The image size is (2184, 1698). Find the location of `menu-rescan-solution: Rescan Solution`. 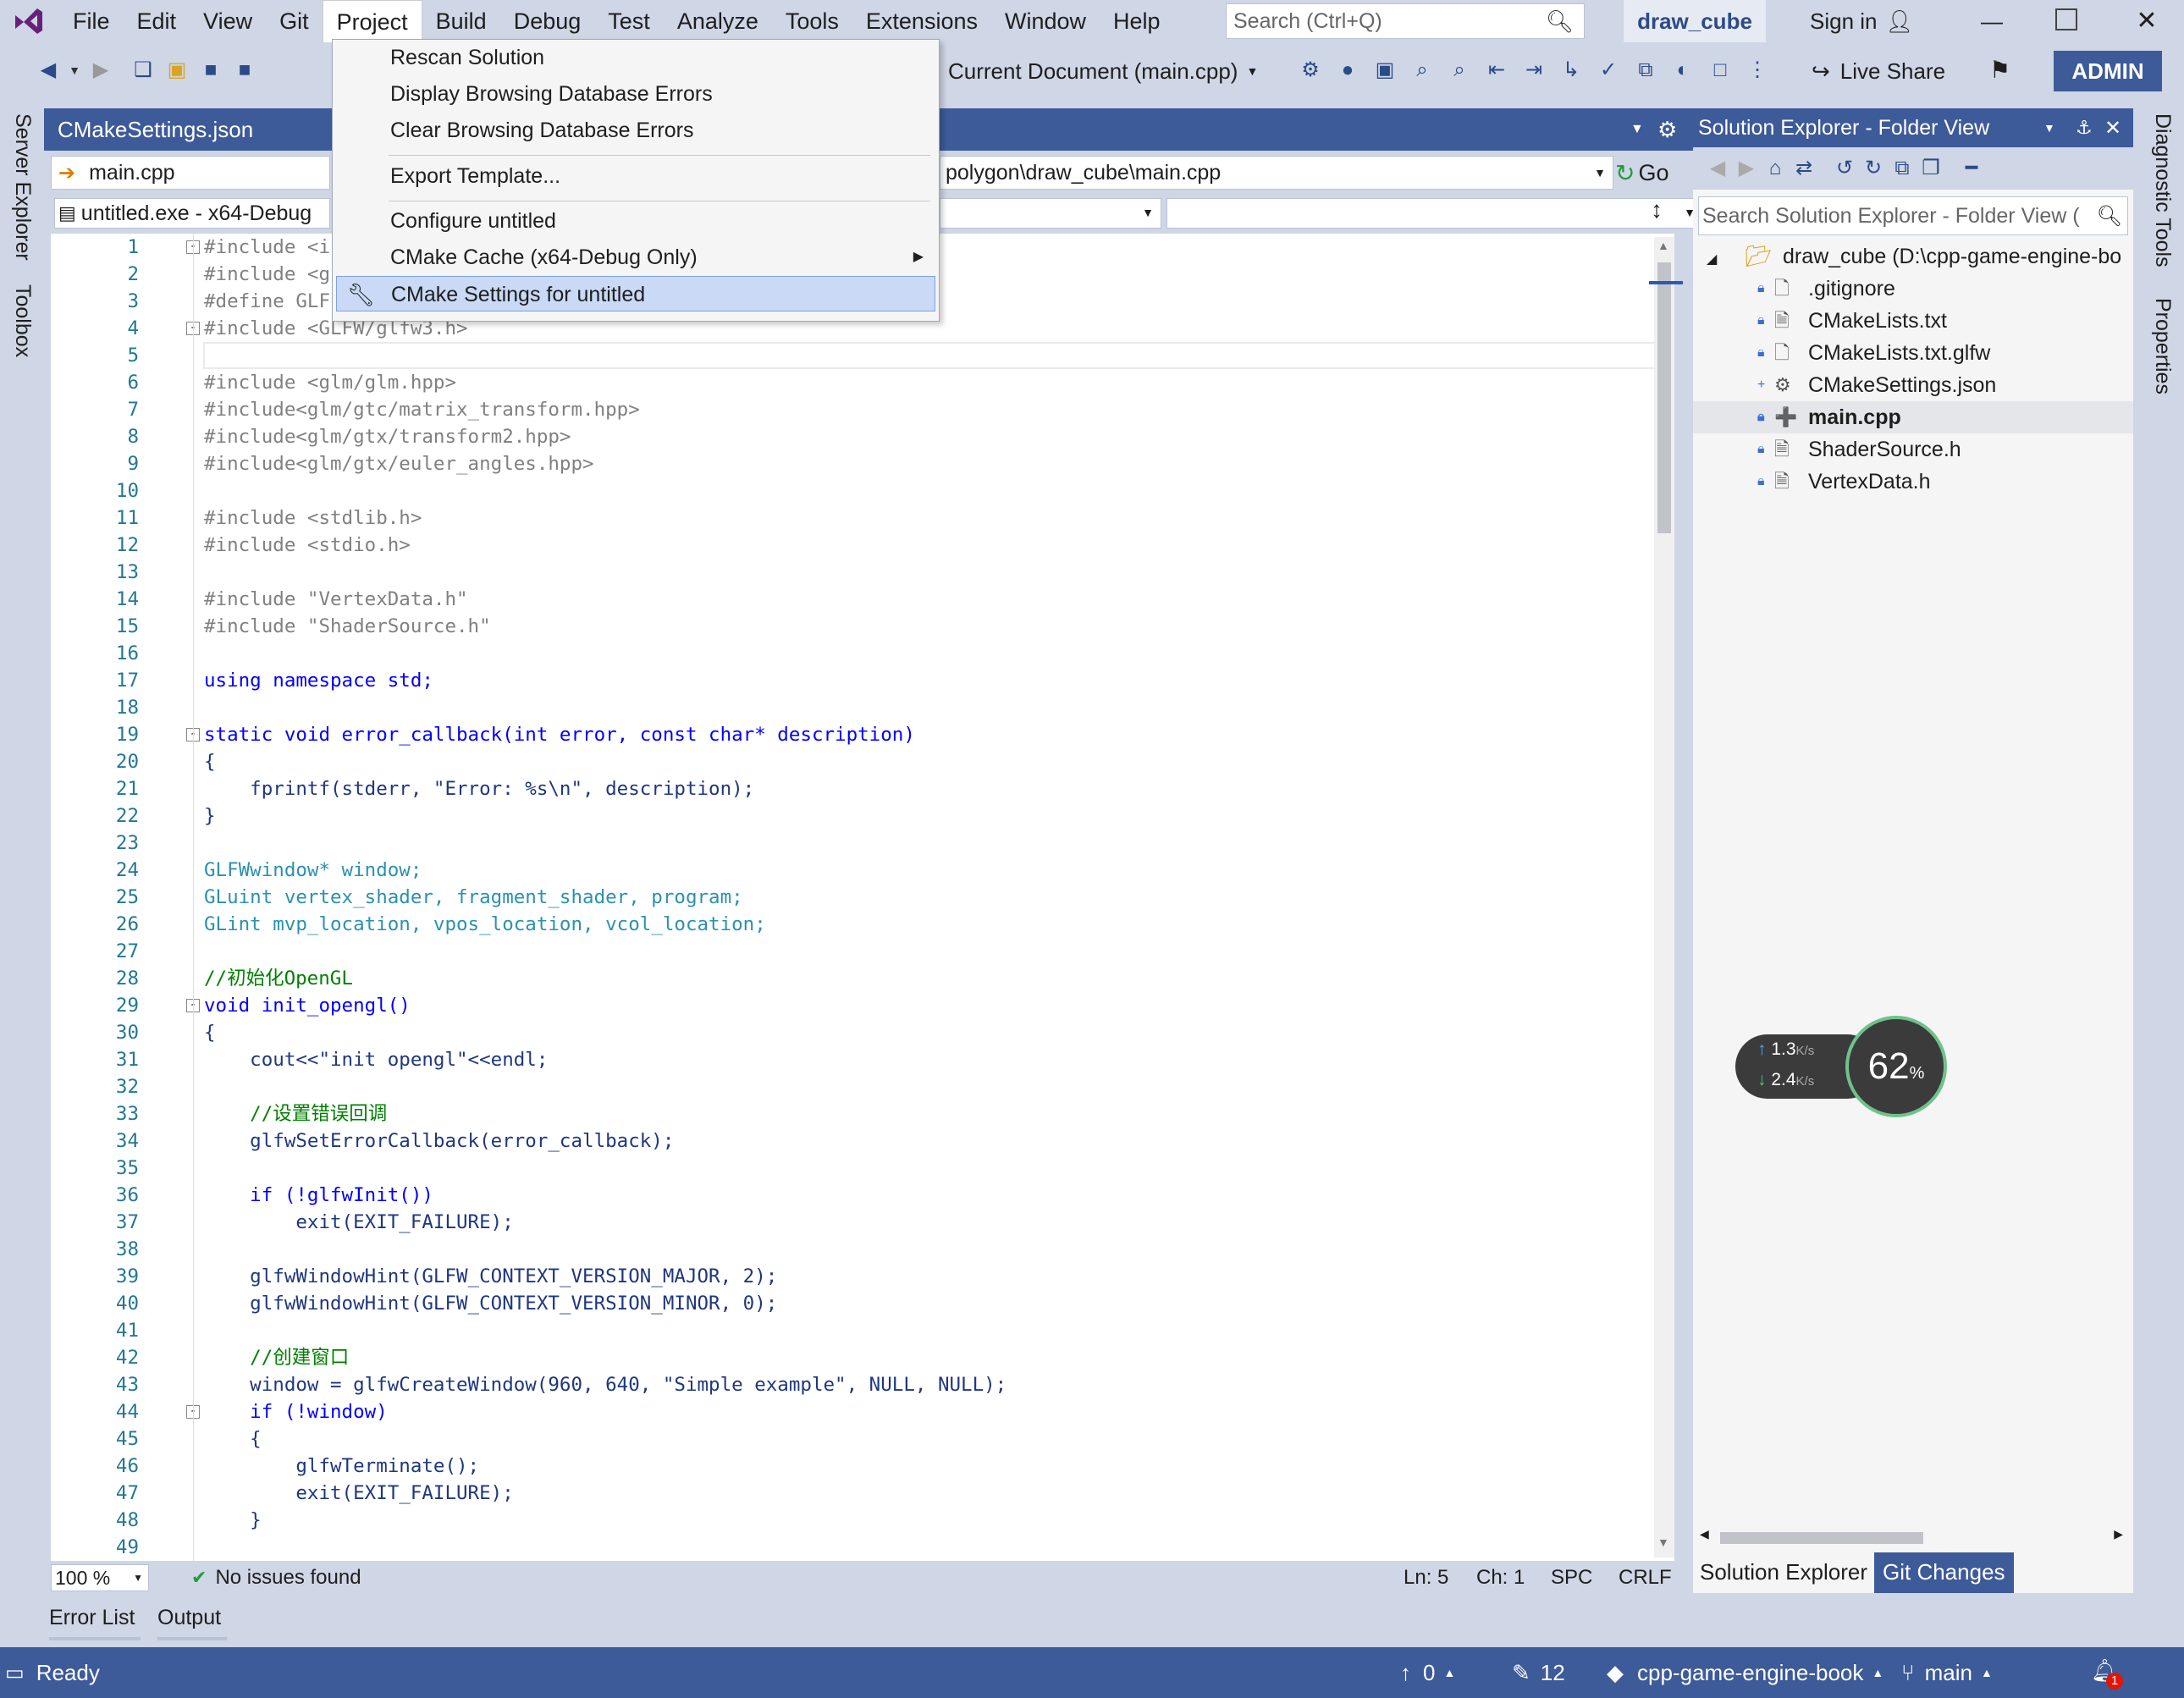

menu-rescan-solution: Rescan Solution is located at coordinates (635, 57).